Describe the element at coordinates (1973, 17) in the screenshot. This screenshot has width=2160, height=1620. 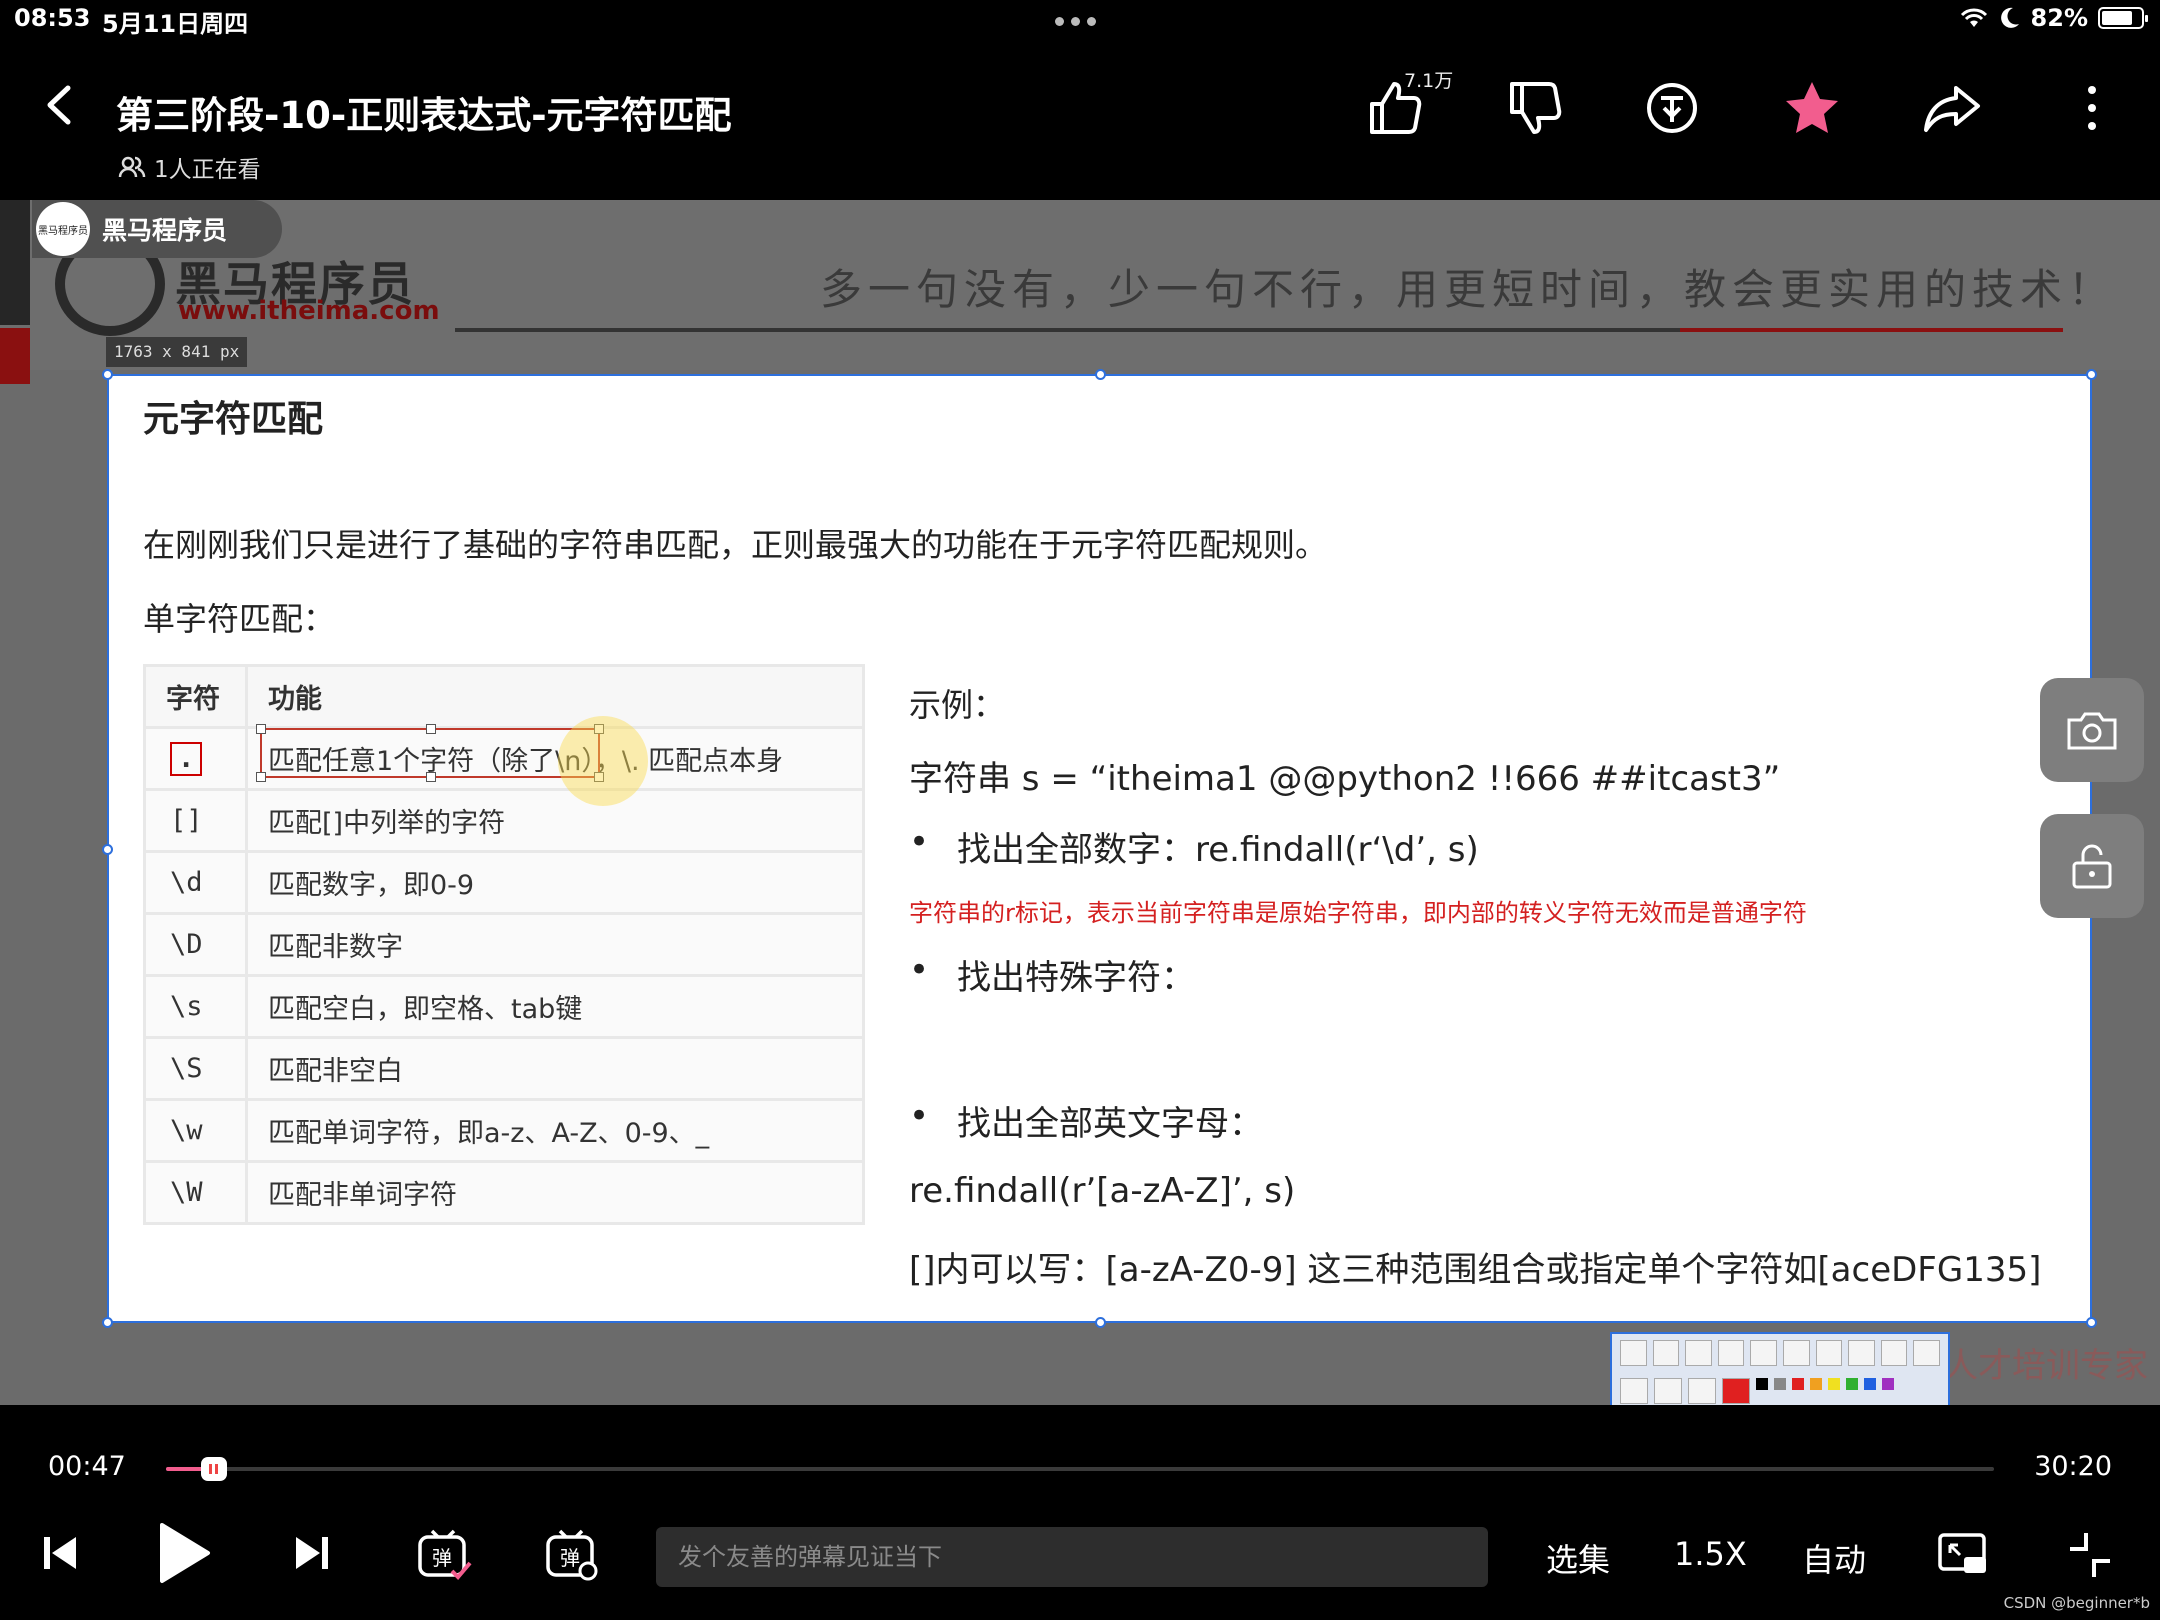
I see `wifi-icon` at that location.